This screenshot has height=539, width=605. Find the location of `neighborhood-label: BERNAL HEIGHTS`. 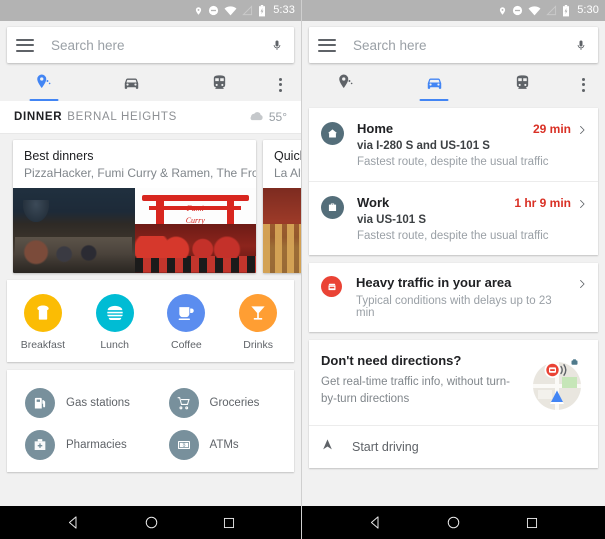

neighborhood-label: BERNAL HEIGHTS is located at coordinates (122, 117).